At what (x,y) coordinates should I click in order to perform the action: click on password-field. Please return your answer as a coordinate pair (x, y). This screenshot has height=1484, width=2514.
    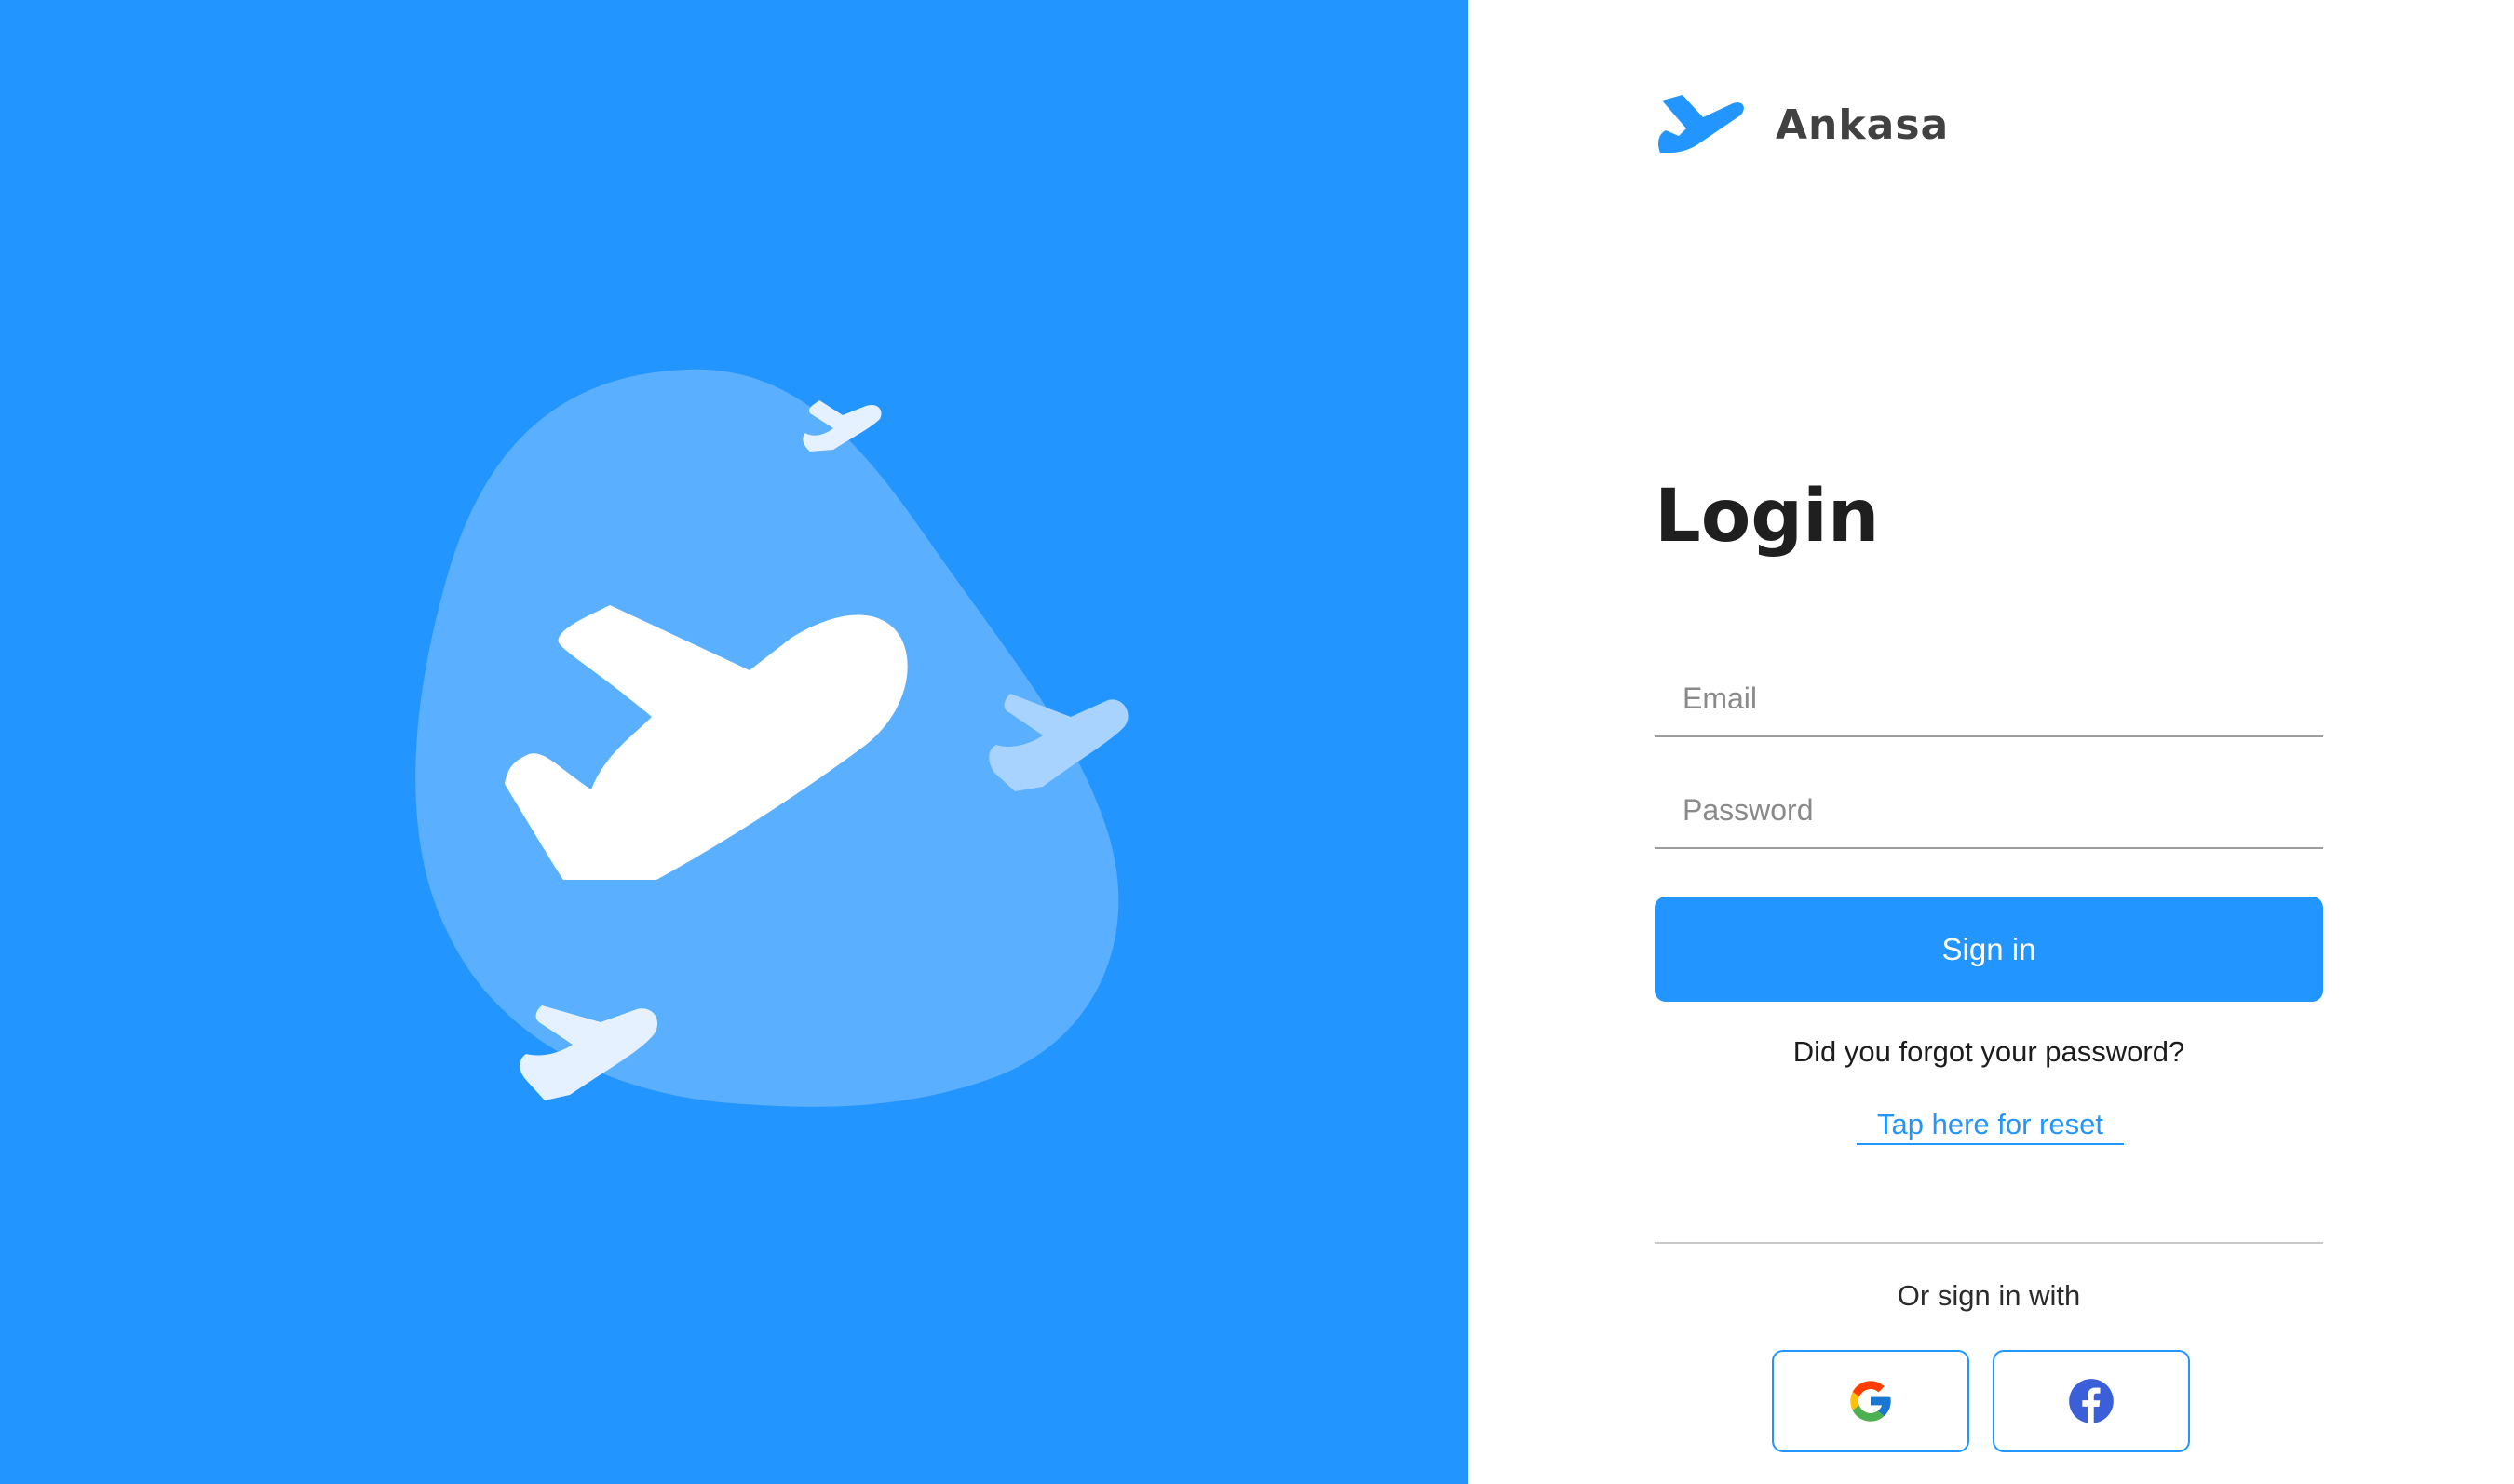
    Looking at the image, I should click on (1989, 810).